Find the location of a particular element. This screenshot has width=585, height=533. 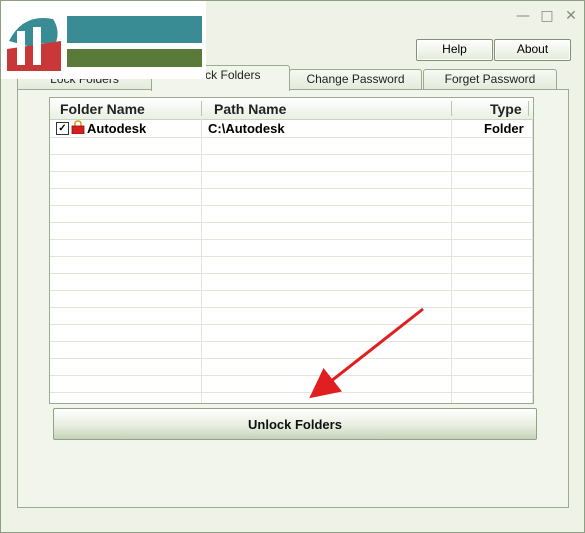

minimize-icon: — is located at coordinates (523, 16).